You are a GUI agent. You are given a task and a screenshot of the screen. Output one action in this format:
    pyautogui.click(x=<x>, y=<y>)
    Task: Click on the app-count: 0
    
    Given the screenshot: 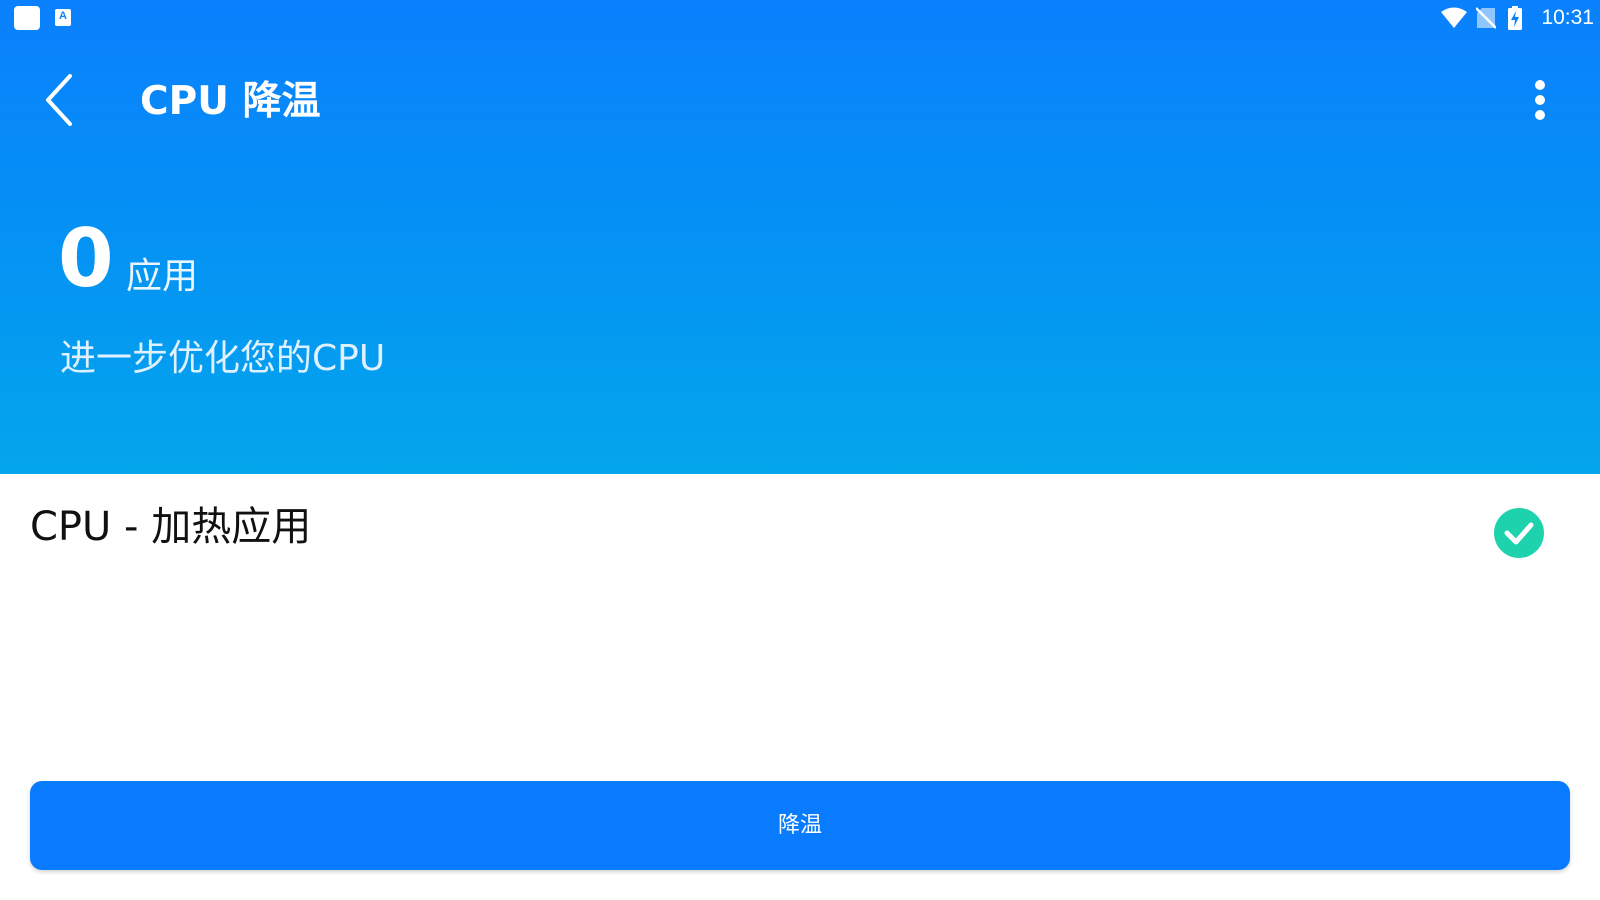 What is the action you would take?
    pyautogui.click(x=86, y=258)
    